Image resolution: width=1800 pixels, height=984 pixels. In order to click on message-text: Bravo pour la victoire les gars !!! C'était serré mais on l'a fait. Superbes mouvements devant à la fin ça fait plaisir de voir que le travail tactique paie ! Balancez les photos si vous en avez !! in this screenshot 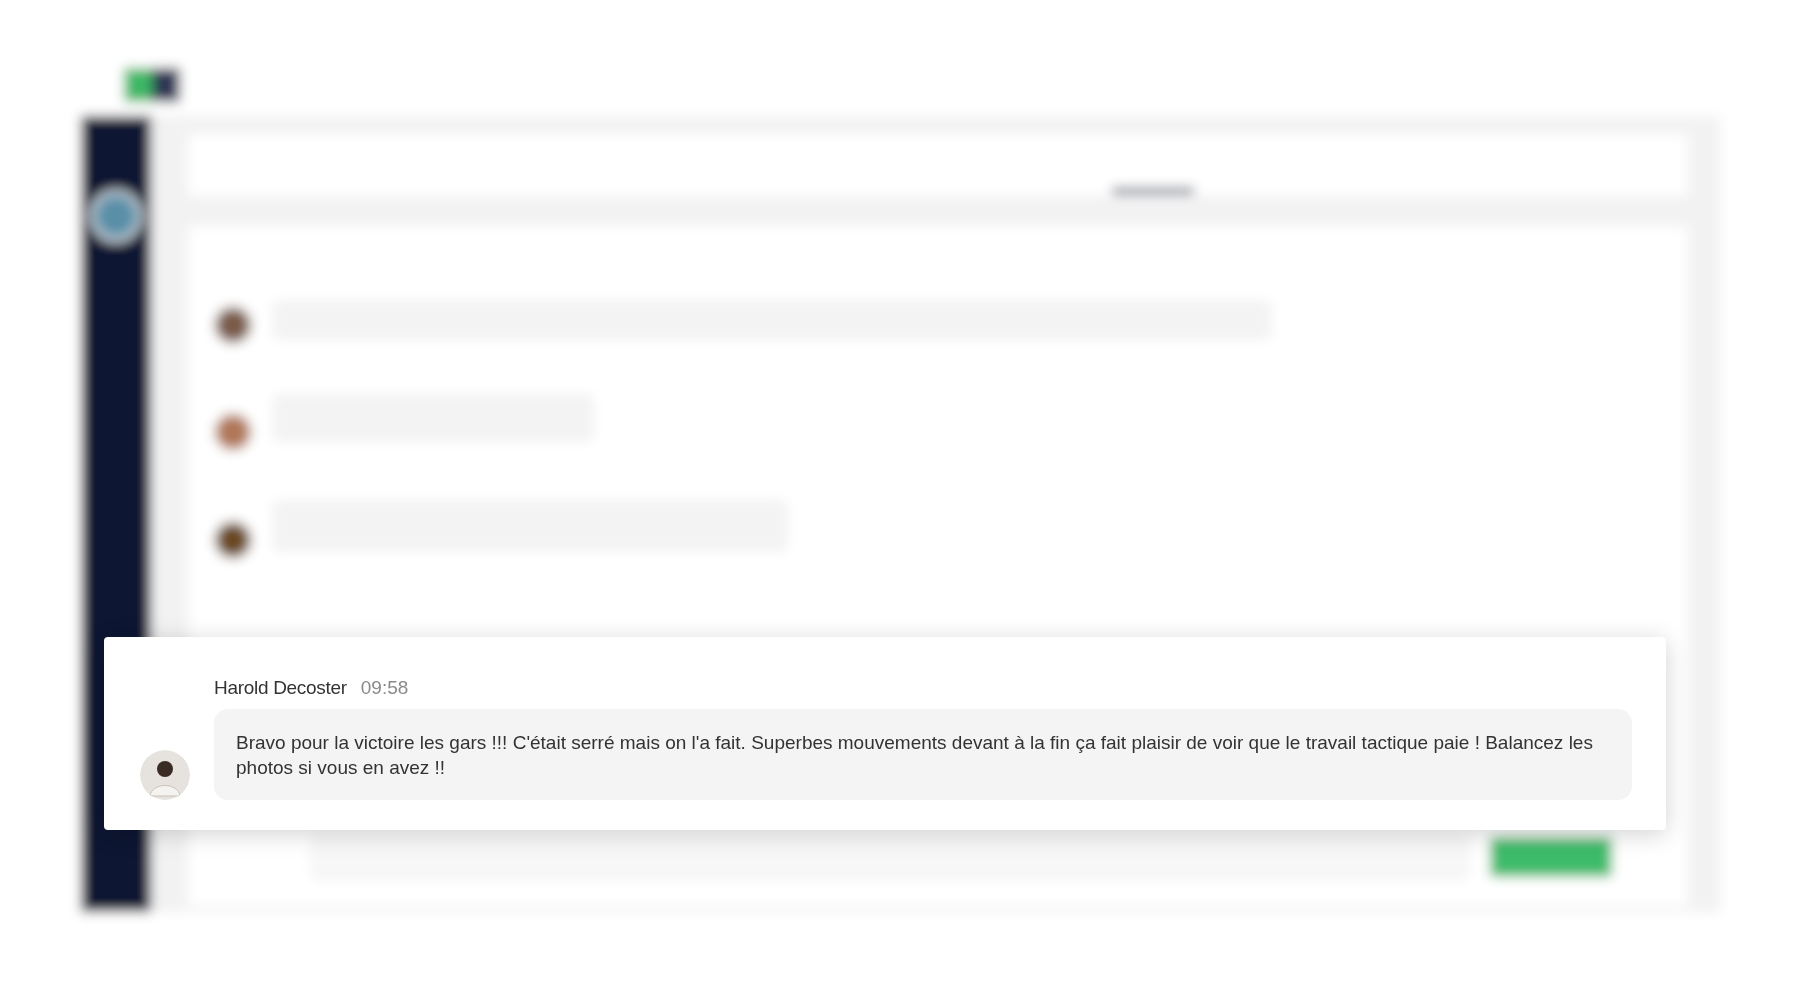, I will do `click(915, 755)`.